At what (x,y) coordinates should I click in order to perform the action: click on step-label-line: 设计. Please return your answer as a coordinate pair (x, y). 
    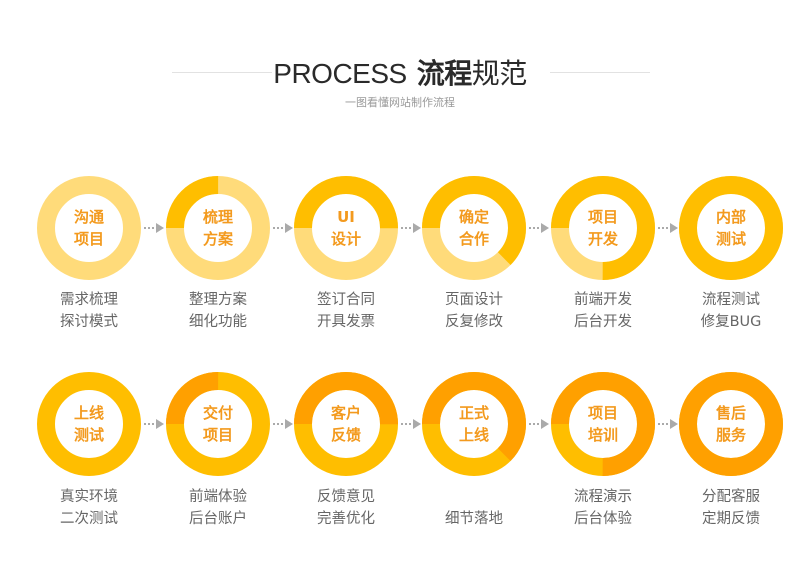
    Looking at the image, I should click on (345, 239).